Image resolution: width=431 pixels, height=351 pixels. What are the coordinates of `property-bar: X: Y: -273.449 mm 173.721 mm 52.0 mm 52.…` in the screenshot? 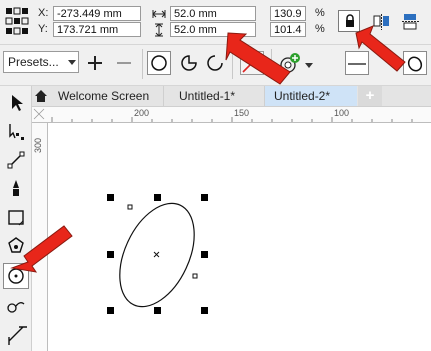 It's located at (215, 22).